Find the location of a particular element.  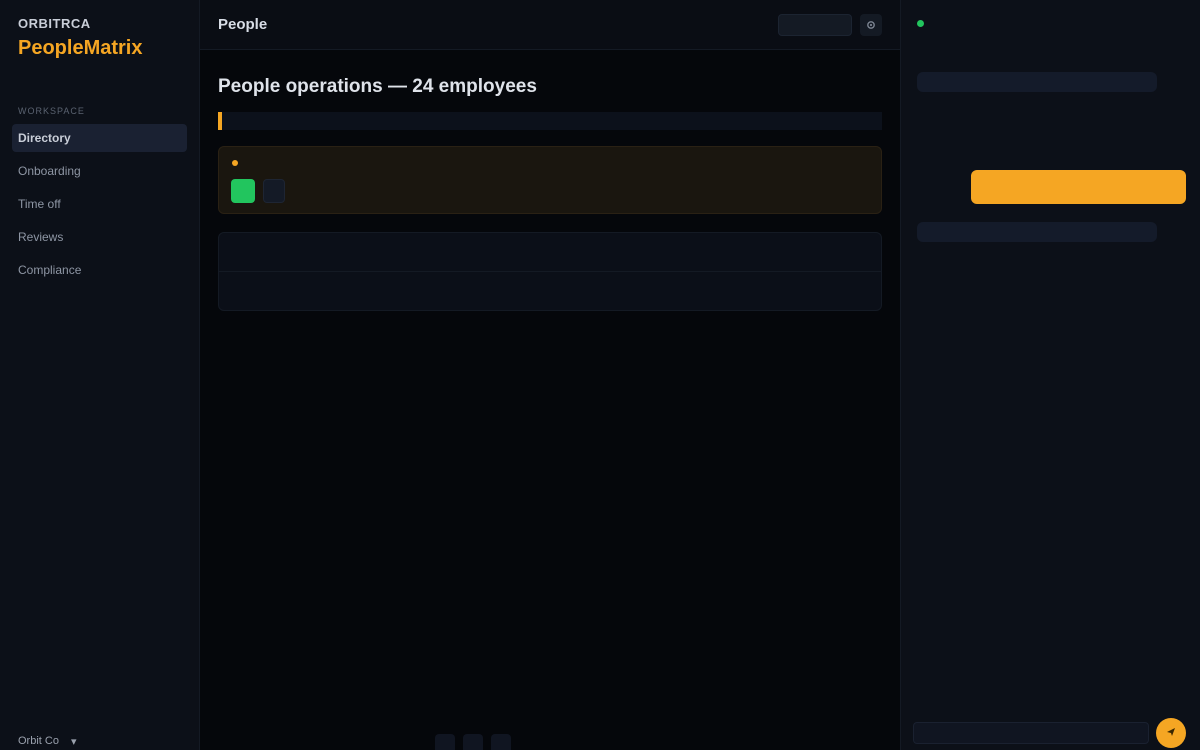

online-status-icon is located at coordinates (920, 23).